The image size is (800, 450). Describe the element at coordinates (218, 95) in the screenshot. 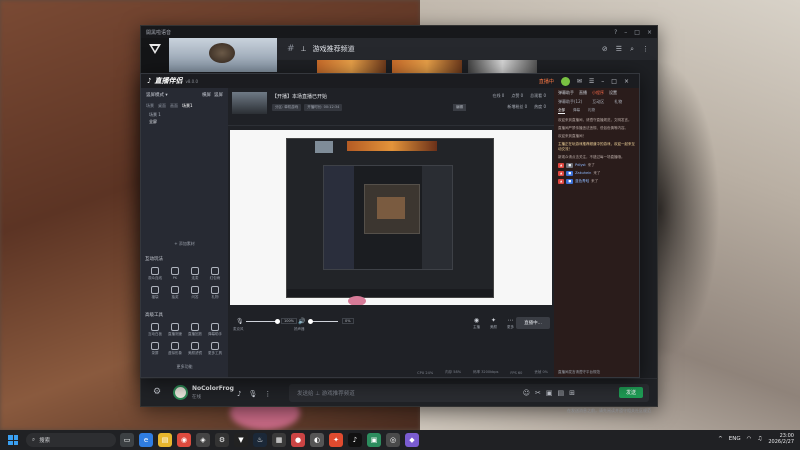

I see `mode-tab-portrait: 竖屏` at that location.